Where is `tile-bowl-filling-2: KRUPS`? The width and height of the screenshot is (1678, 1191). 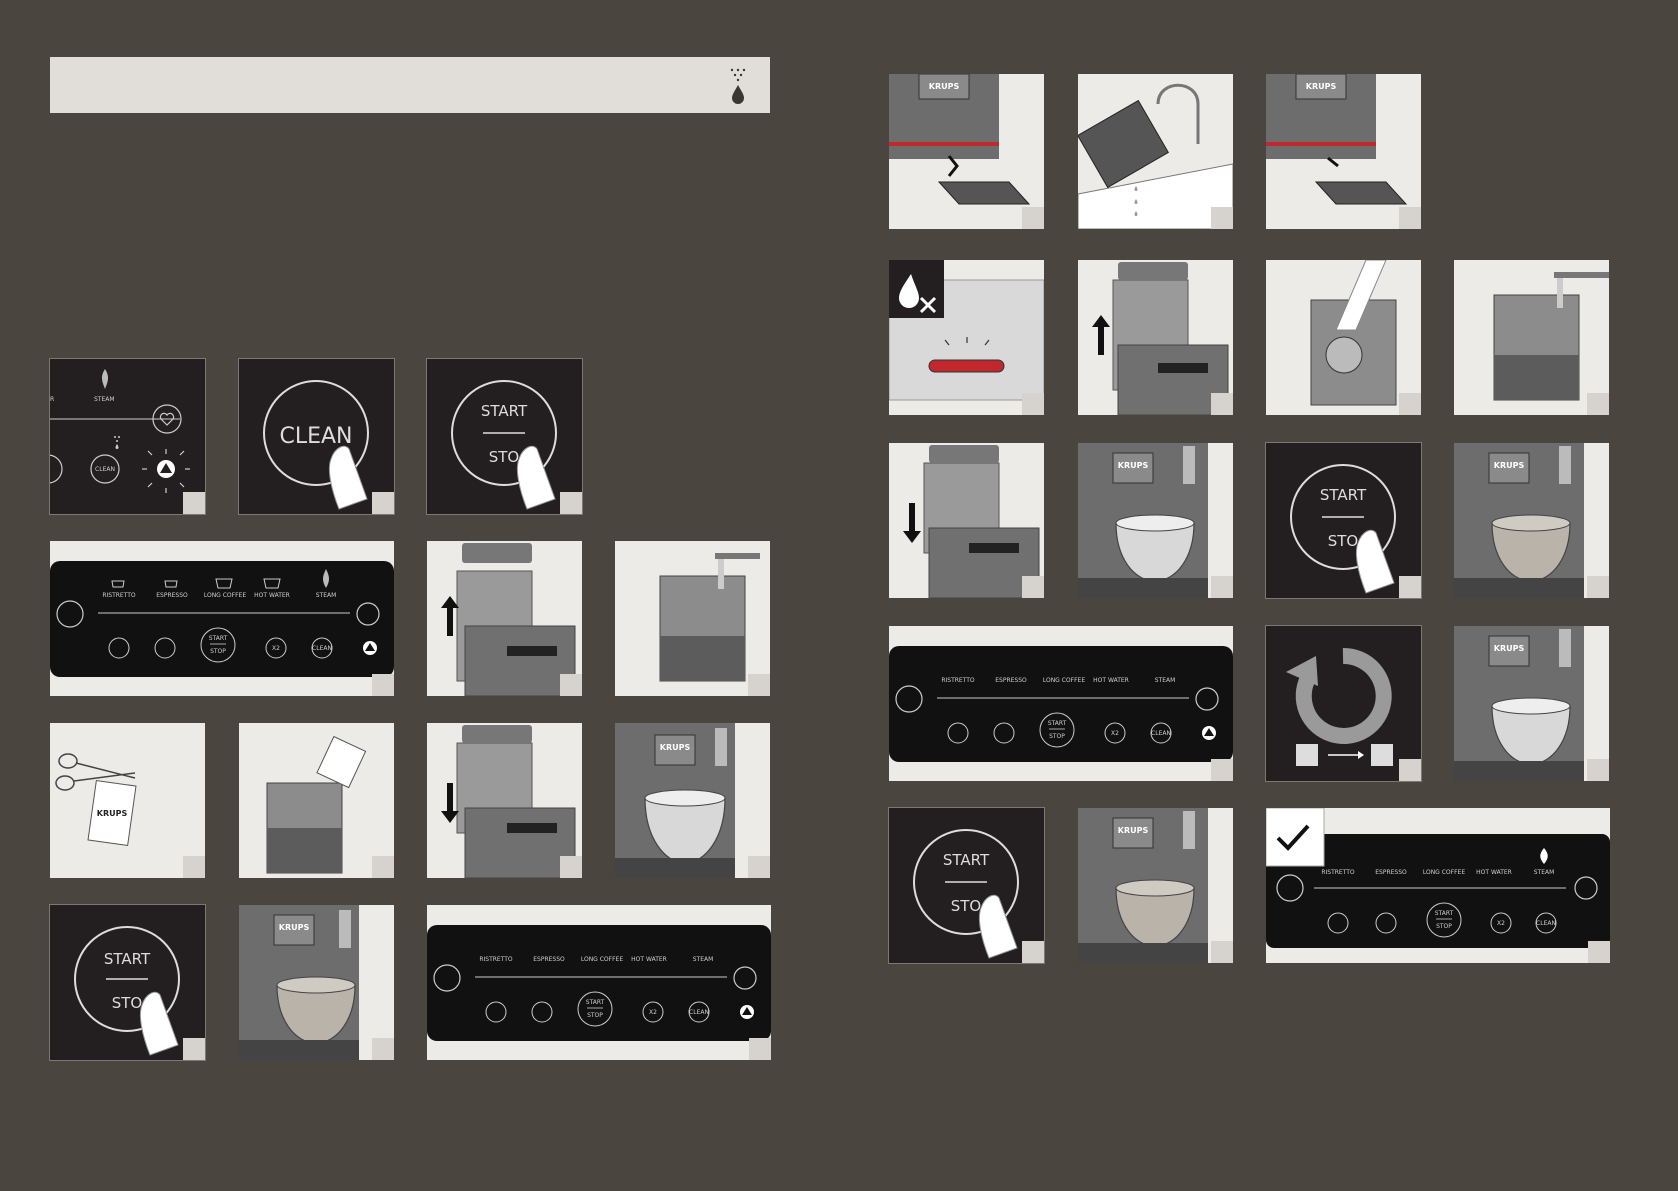 tile-bowl-filling-2: KRUPS is located at coordinates (1531, 520).